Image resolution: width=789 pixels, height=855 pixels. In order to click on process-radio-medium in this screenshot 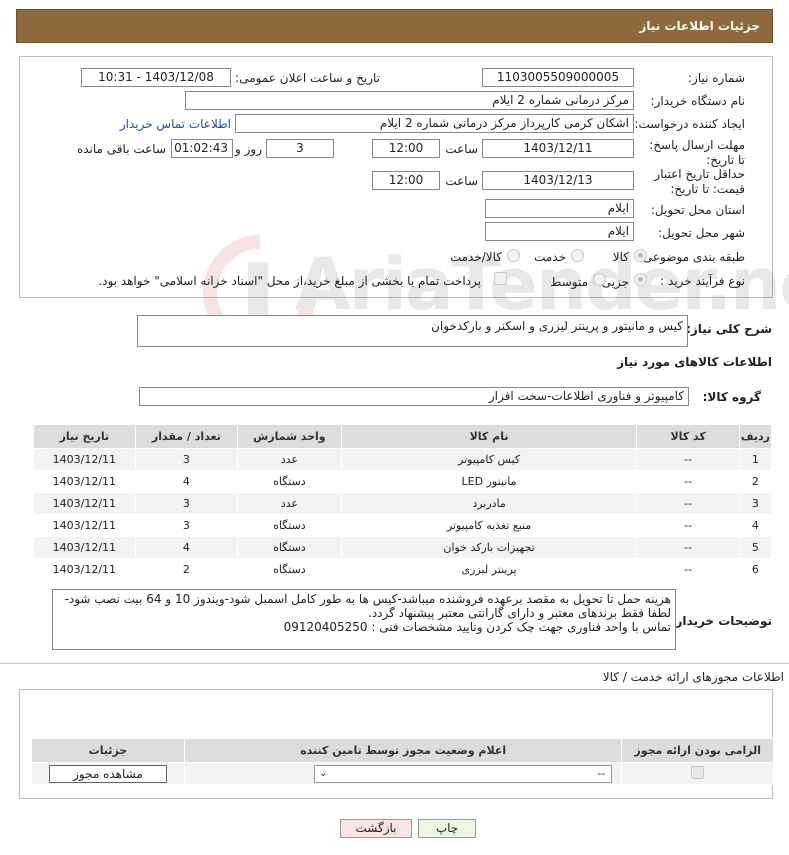, I will do `click(599, 279)`.